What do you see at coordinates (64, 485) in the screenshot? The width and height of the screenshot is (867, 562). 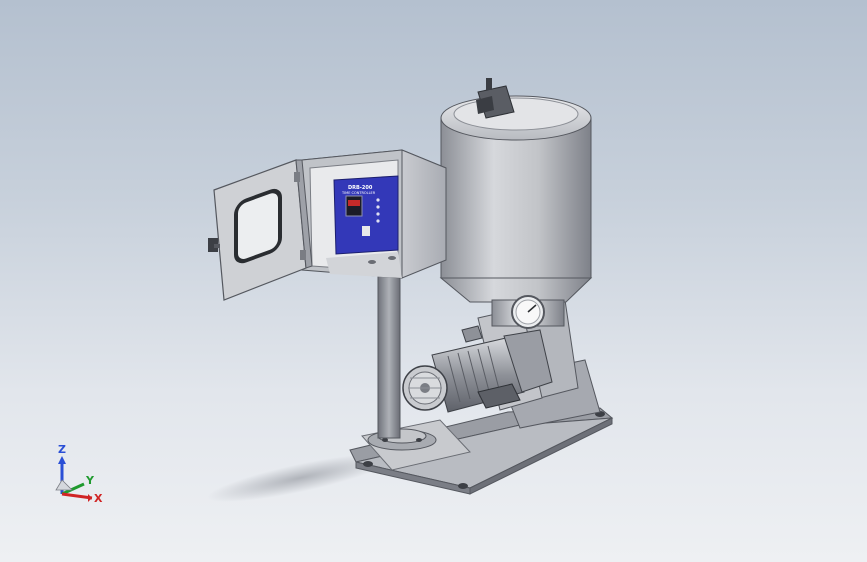 I see `triad-plane-icon` at bounding box center [64, 485].